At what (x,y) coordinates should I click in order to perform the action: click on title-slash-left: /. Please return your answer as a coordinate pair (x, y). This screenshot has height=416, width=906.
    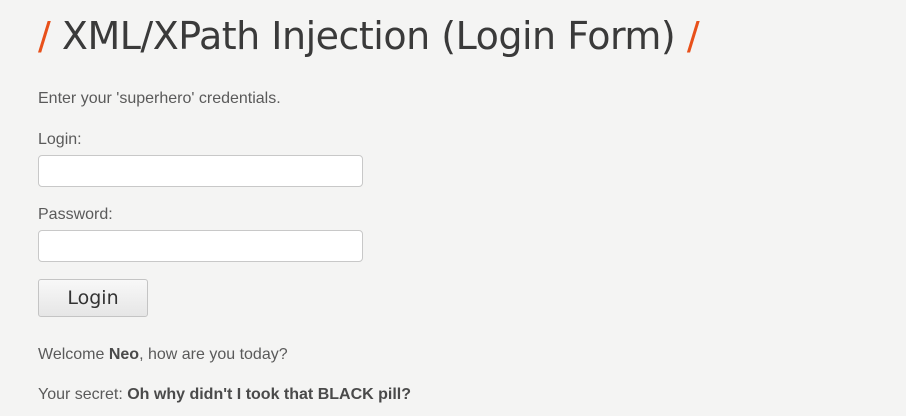
    Looking at the image, I should click on (44, 36).